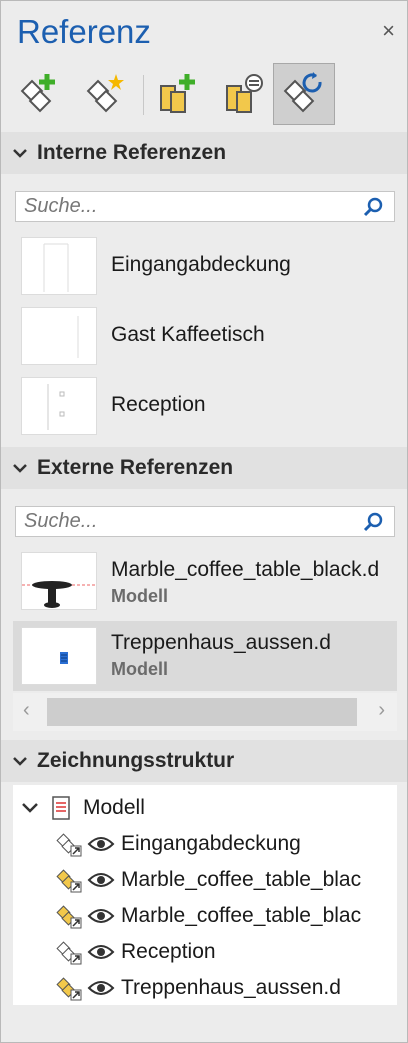  I want to click on reload-block-icon, so click(302, 92).